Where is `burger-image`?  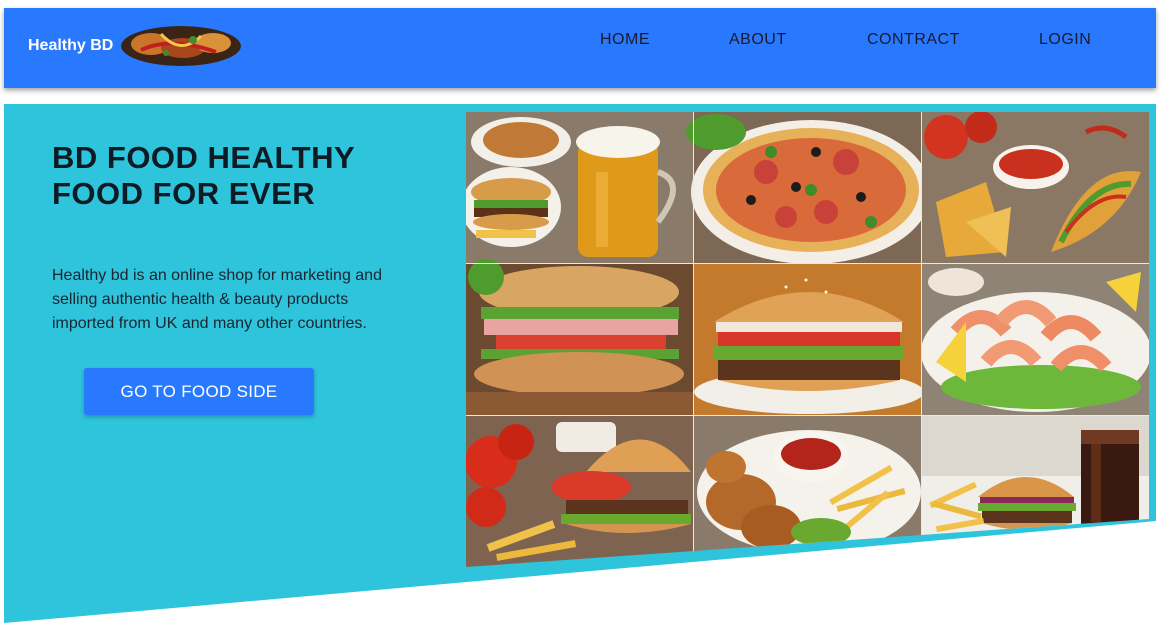
burger-image is located at coordinates (809, 339).